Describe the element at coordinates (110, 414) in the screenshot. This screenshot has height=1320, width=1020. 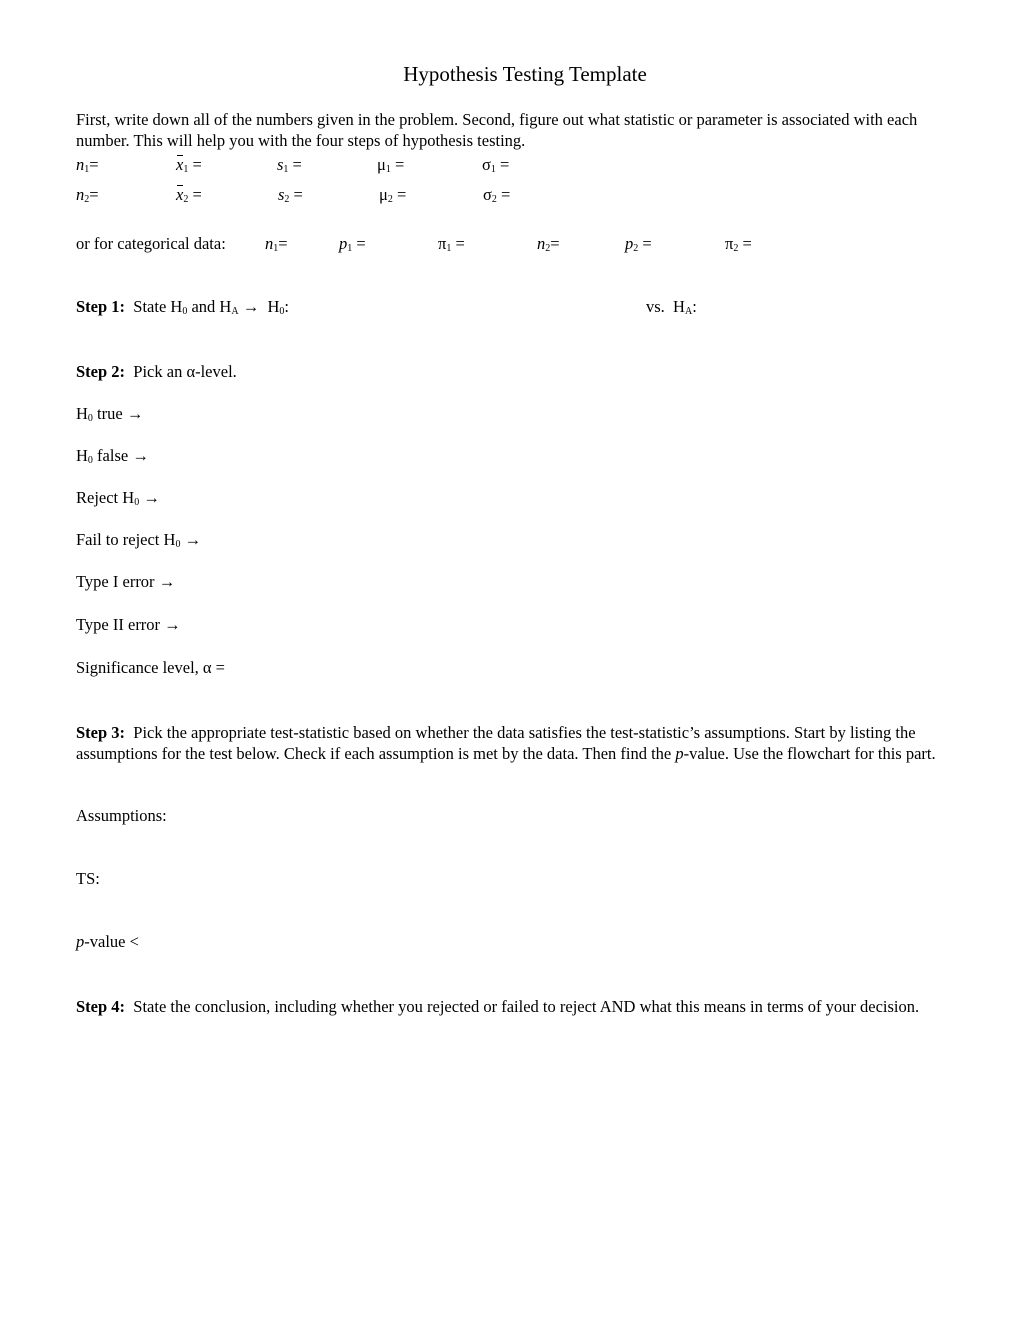
I see `step2-item-h0-true: H0 true →` at that location.